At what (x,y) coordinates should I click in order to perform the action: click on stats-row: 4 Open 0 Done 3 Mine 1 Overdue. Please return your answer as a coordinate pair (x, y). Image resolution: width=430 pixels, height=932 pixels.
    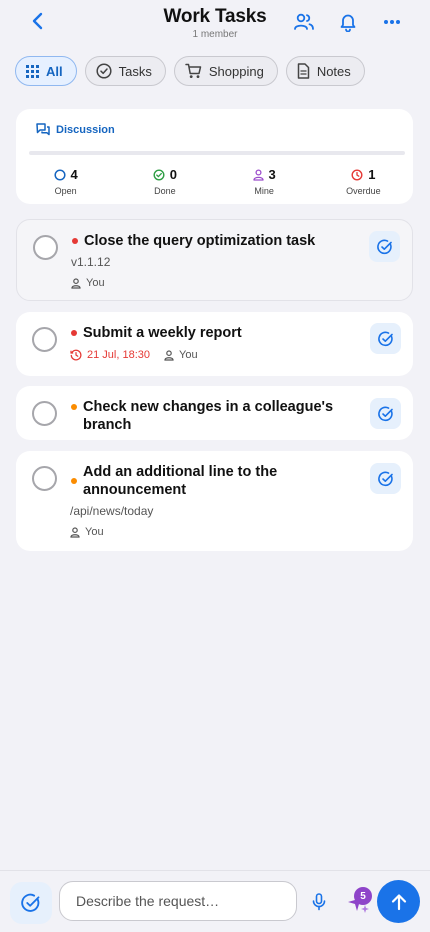
    Looking at the image, I should click on (214, 181).